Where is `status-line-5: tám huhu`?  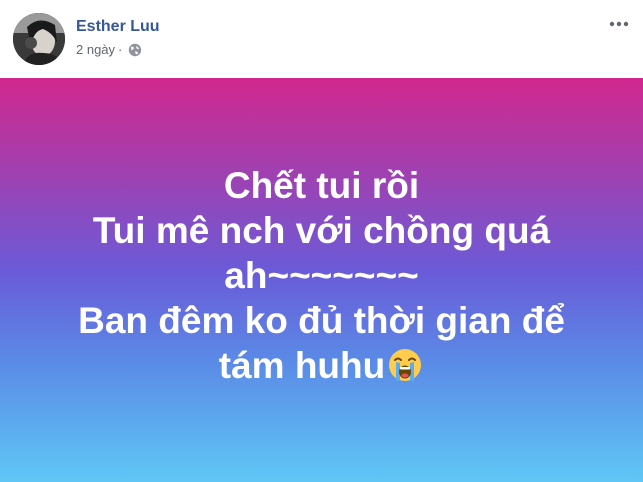 status-line-5: tám huhu is located at coordinates (322, 365).